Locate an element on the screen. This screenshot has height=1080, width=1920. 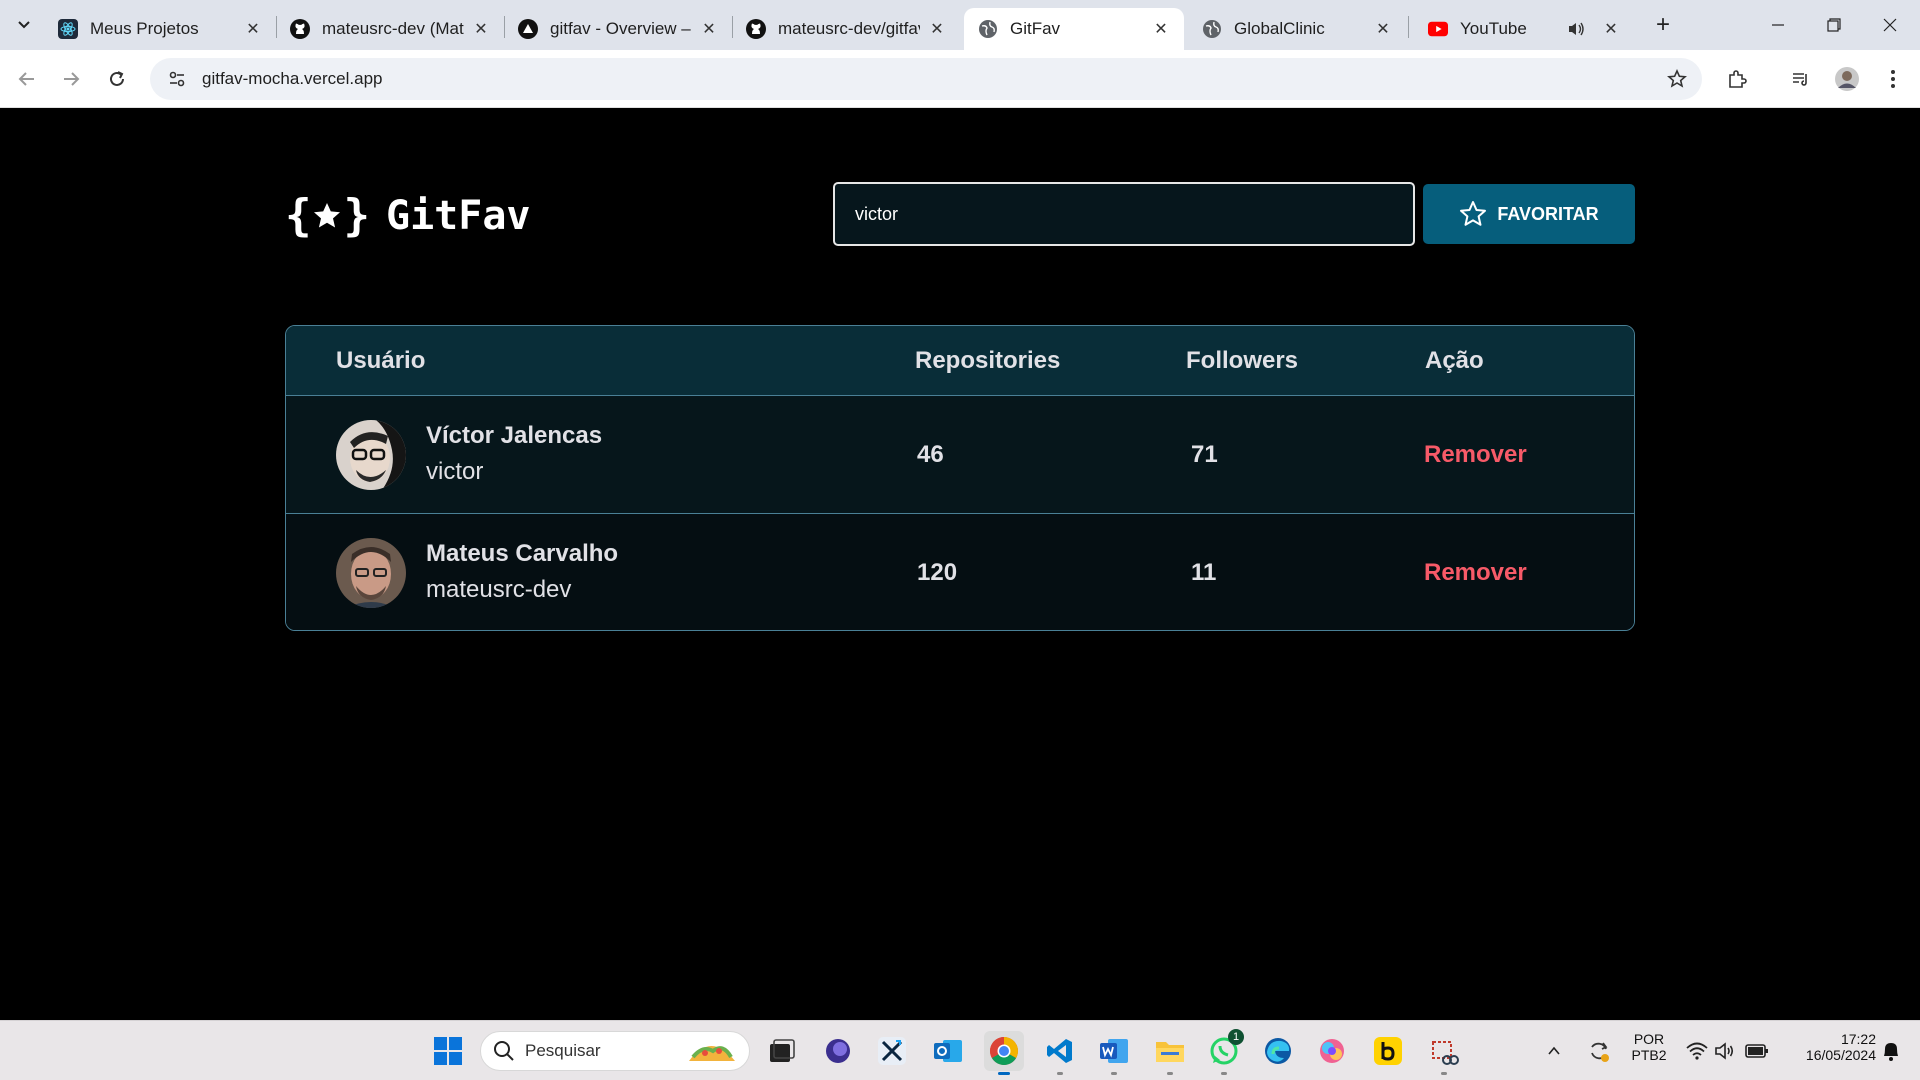
tab-title: Meus Projetos is located at coordinates (144, 28).